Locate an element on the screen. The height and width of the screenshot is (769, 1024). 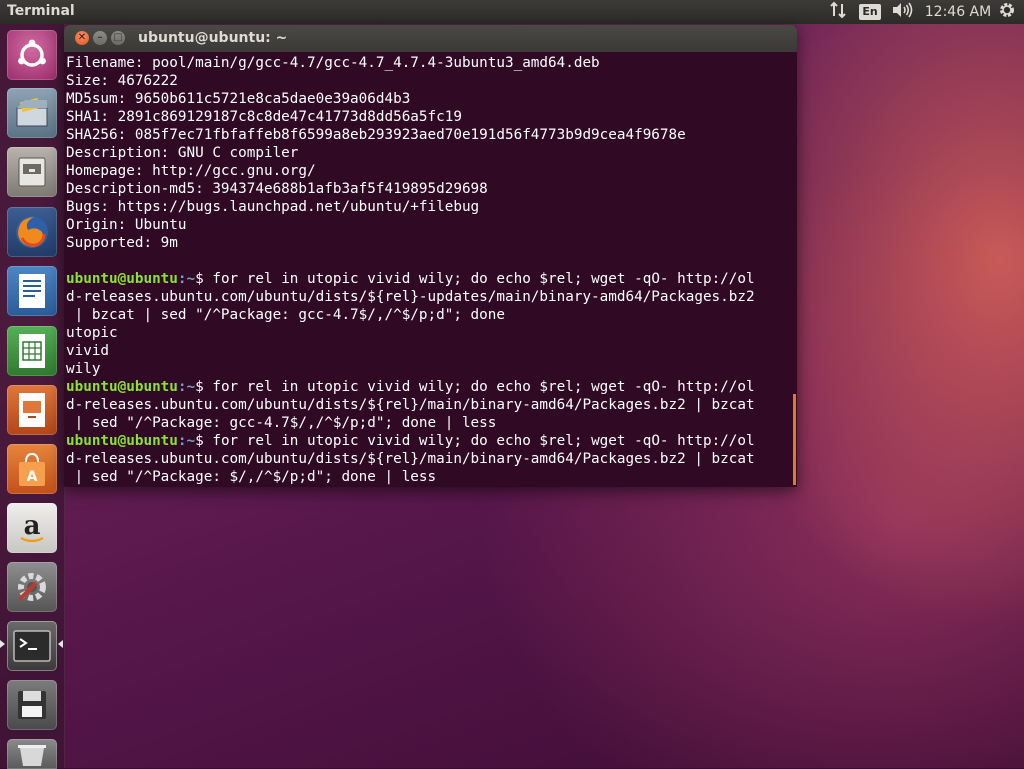
terminal-output-line: vivid is located at coordinates (428, 351).